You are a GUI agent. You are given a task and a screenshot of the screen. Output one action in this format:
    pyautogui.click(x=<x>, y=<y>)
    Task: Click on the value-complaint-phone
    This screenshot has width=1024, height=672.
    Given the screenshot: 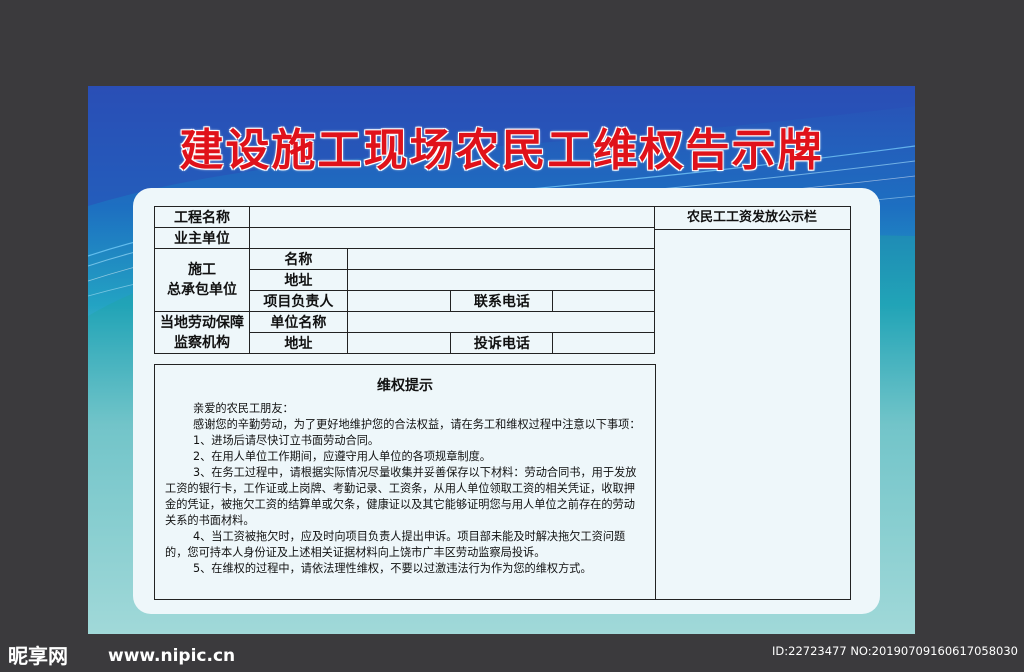 What is the action you would take?
    pyautogui.click(x=603, y=343)
    